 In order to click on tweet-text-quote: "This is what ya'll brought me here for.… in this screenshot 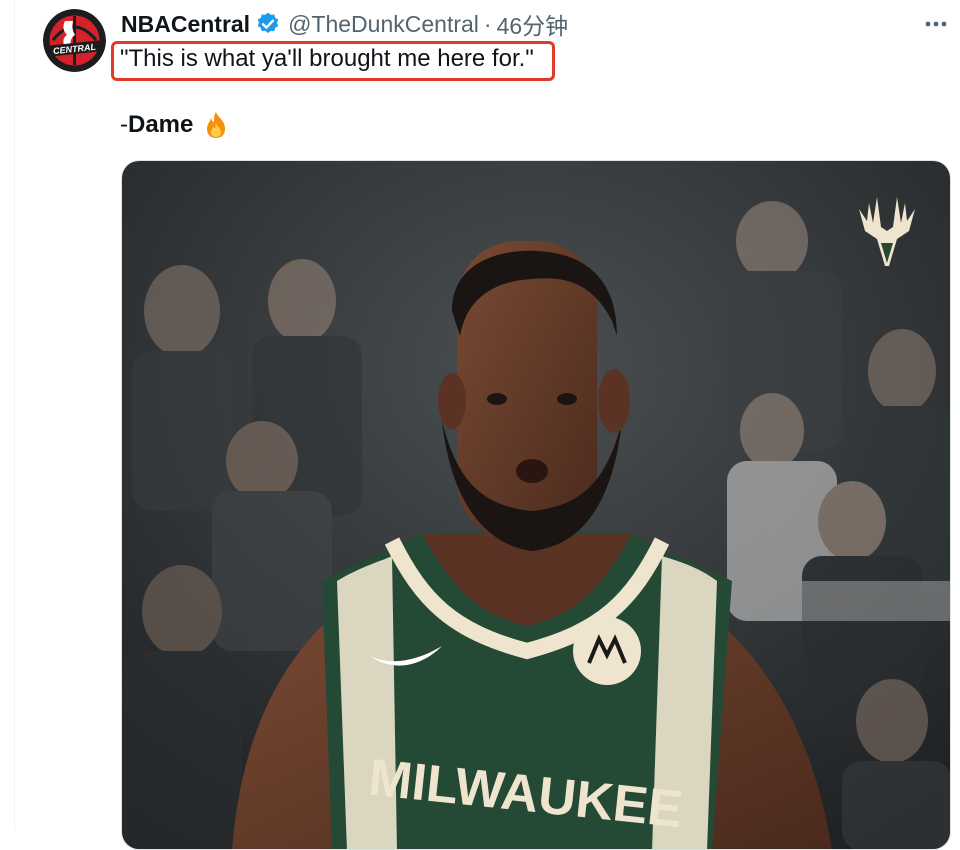, I will do `click(327, 58)`.